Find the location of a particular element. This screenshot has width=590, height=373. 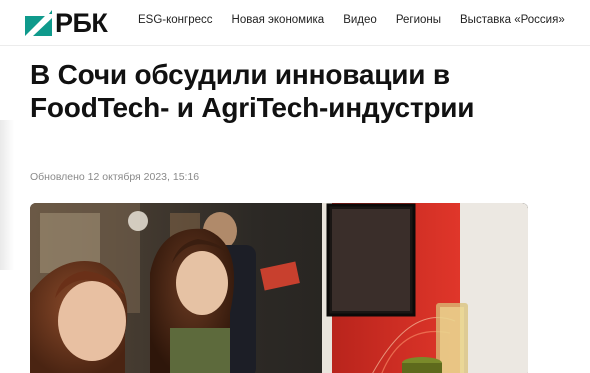

page-edge-shadow is located at coordinates (7, 195).